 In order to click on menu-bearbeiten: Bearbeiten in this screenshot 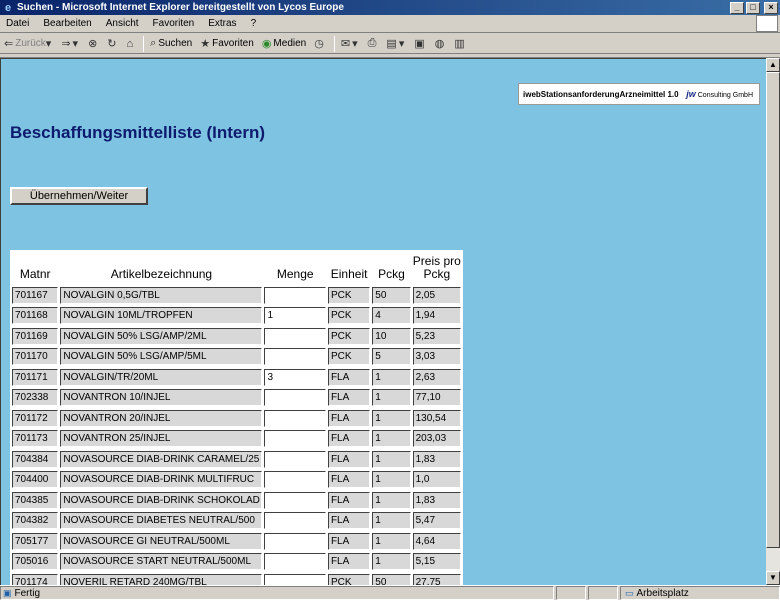, I will do `click(67, 23)`.